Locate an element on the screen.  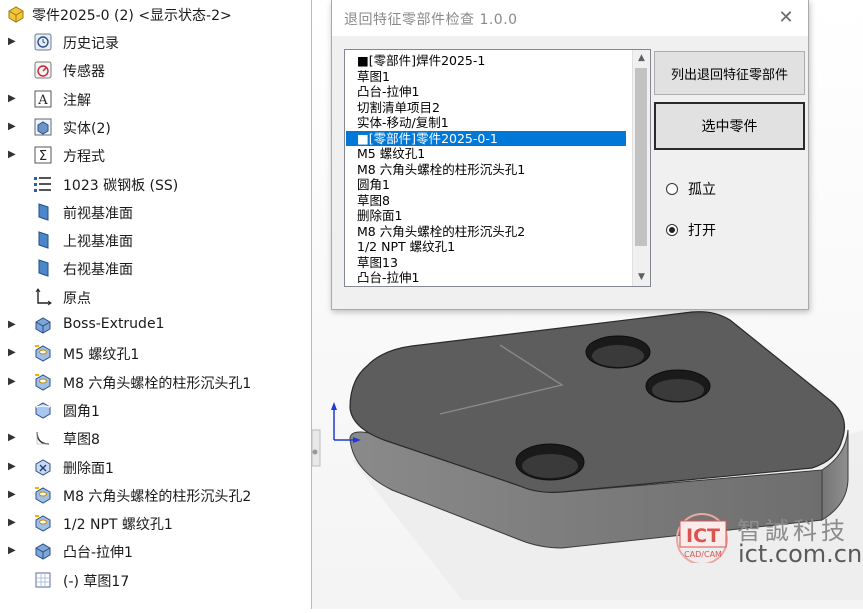
tree-item: ▶ M8 六角头螺栓的柱形沉头孔2 is located at coordinates (155, 495).